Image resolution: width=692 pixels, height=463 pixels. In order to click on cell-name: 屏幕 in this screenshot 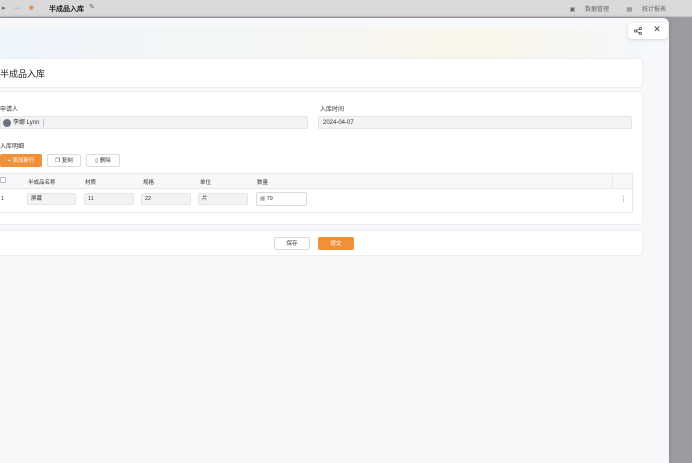, I will do `click(51, 199)`.